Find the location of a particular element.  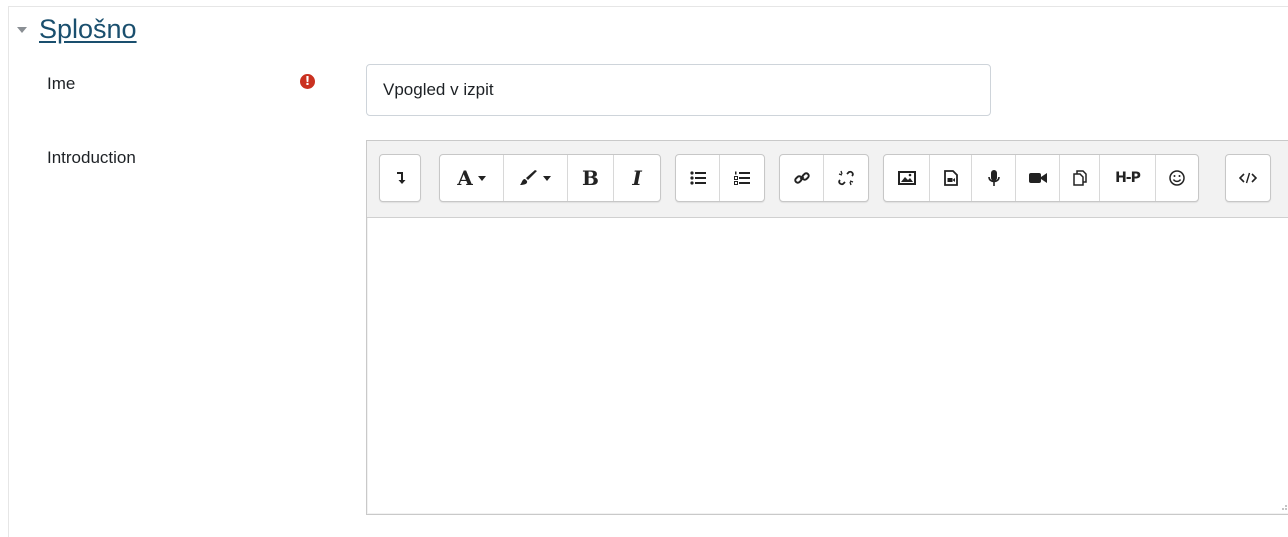

toolbar-group-files: H-P is located at coordinates (1041, 178).